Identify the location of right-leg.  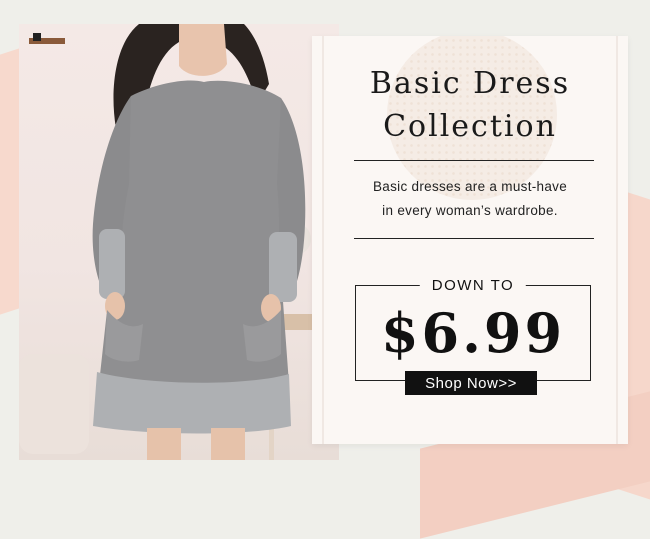
(228, 444).